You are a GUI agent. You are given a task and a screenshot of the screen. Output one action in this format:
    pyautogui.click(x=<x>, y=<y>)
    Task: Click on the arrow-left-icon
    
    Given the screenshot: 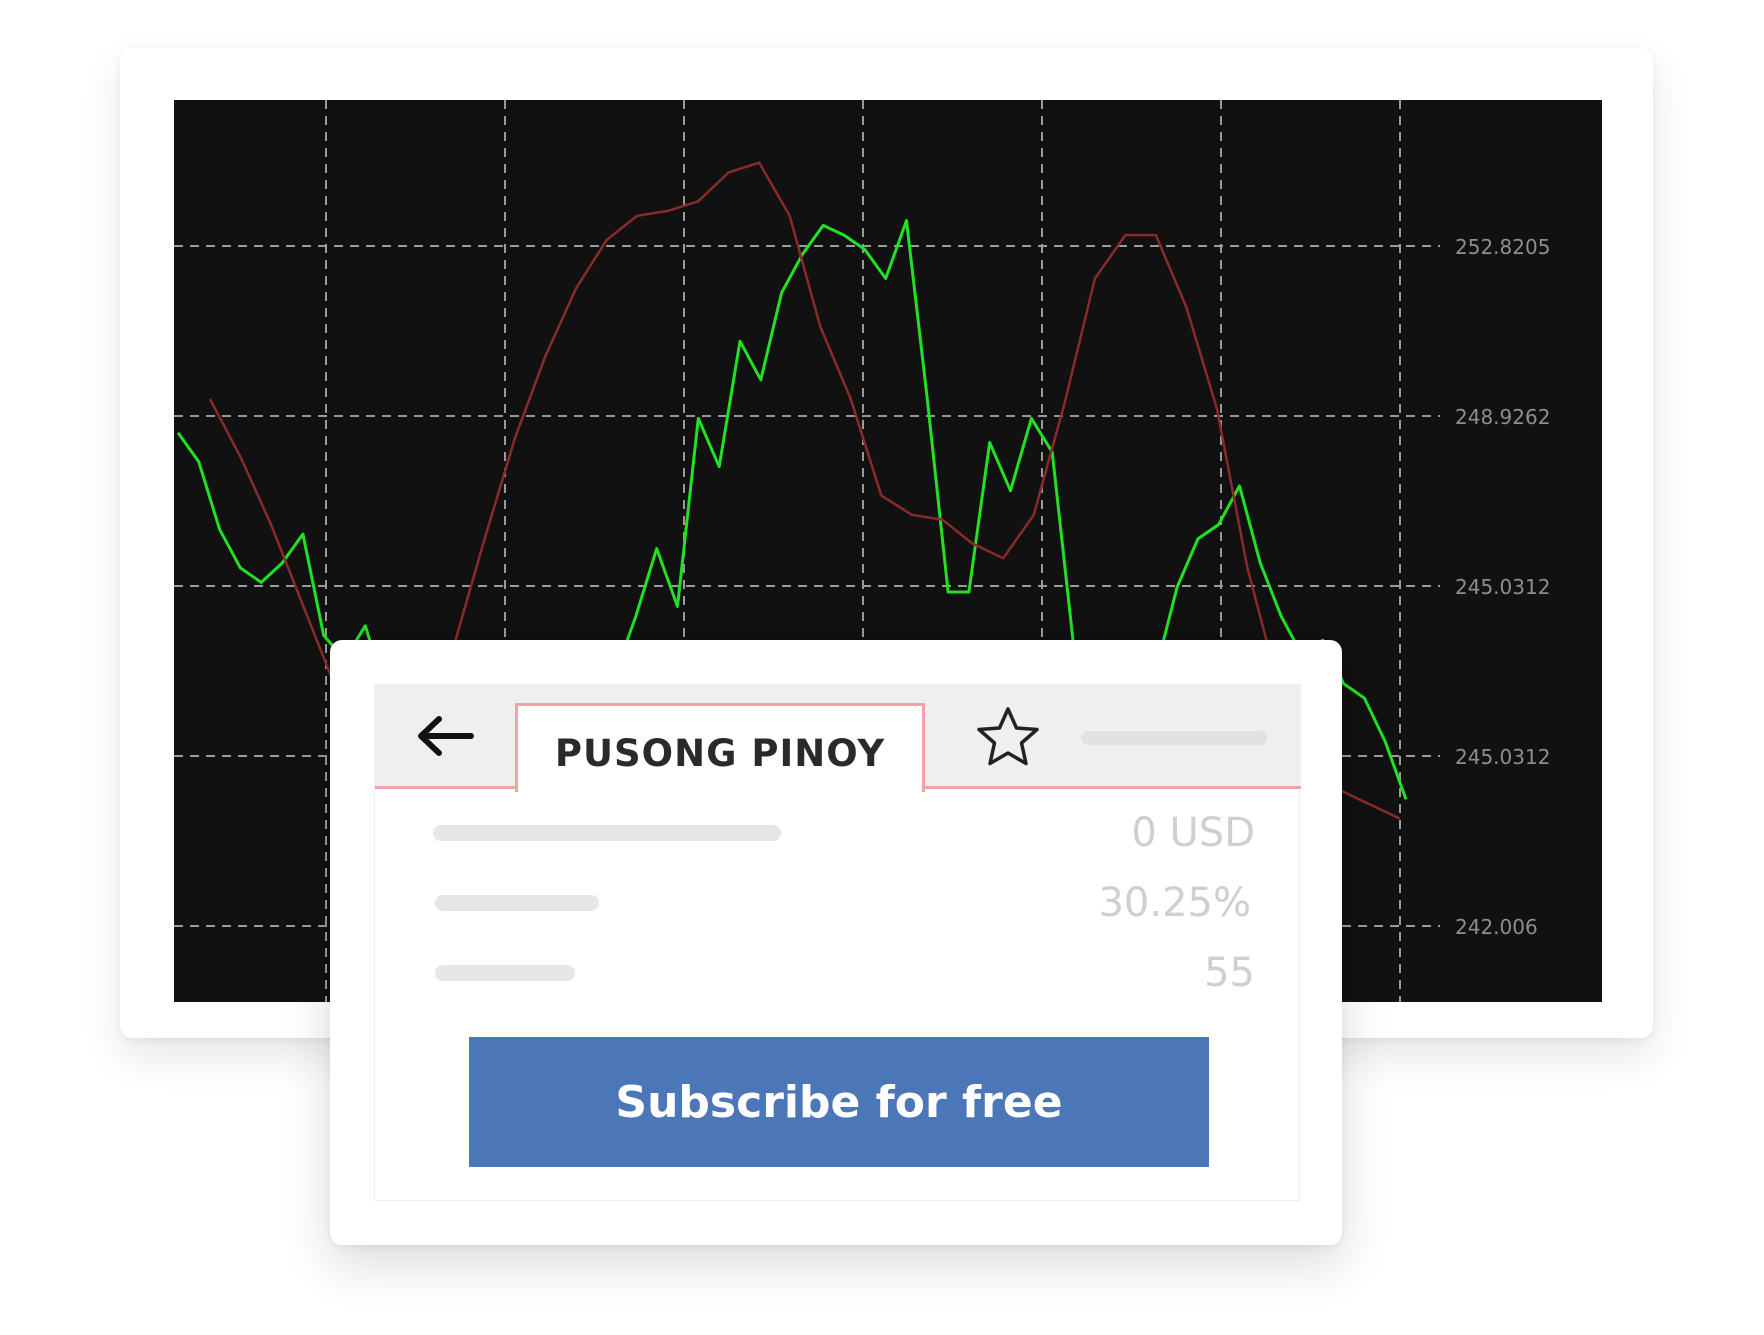 What is the action you would take?
    pyautogui.click(x=446, y=736)
    